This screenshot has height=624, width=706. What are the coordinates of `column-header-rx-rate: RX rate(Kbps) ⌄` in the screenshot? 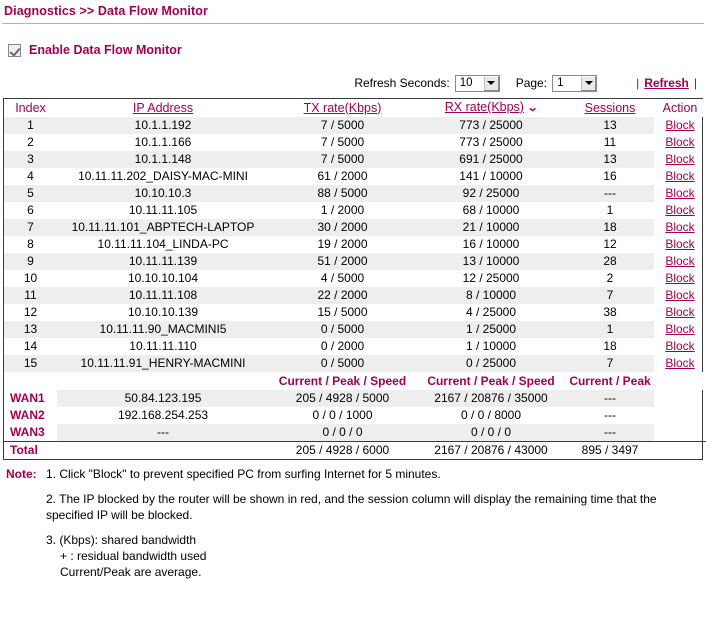 It's located at (491, 108).